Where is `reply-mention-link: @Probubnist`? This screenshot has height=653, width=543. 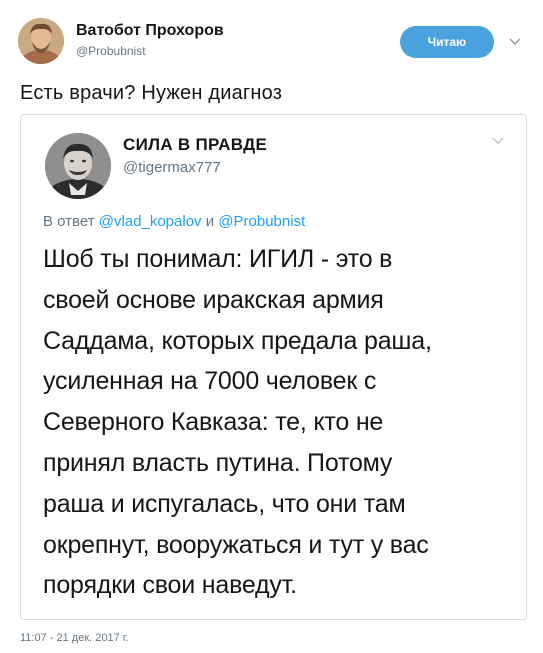 reply-mention-link: @Probubnist is located at coordinates (261, 221).